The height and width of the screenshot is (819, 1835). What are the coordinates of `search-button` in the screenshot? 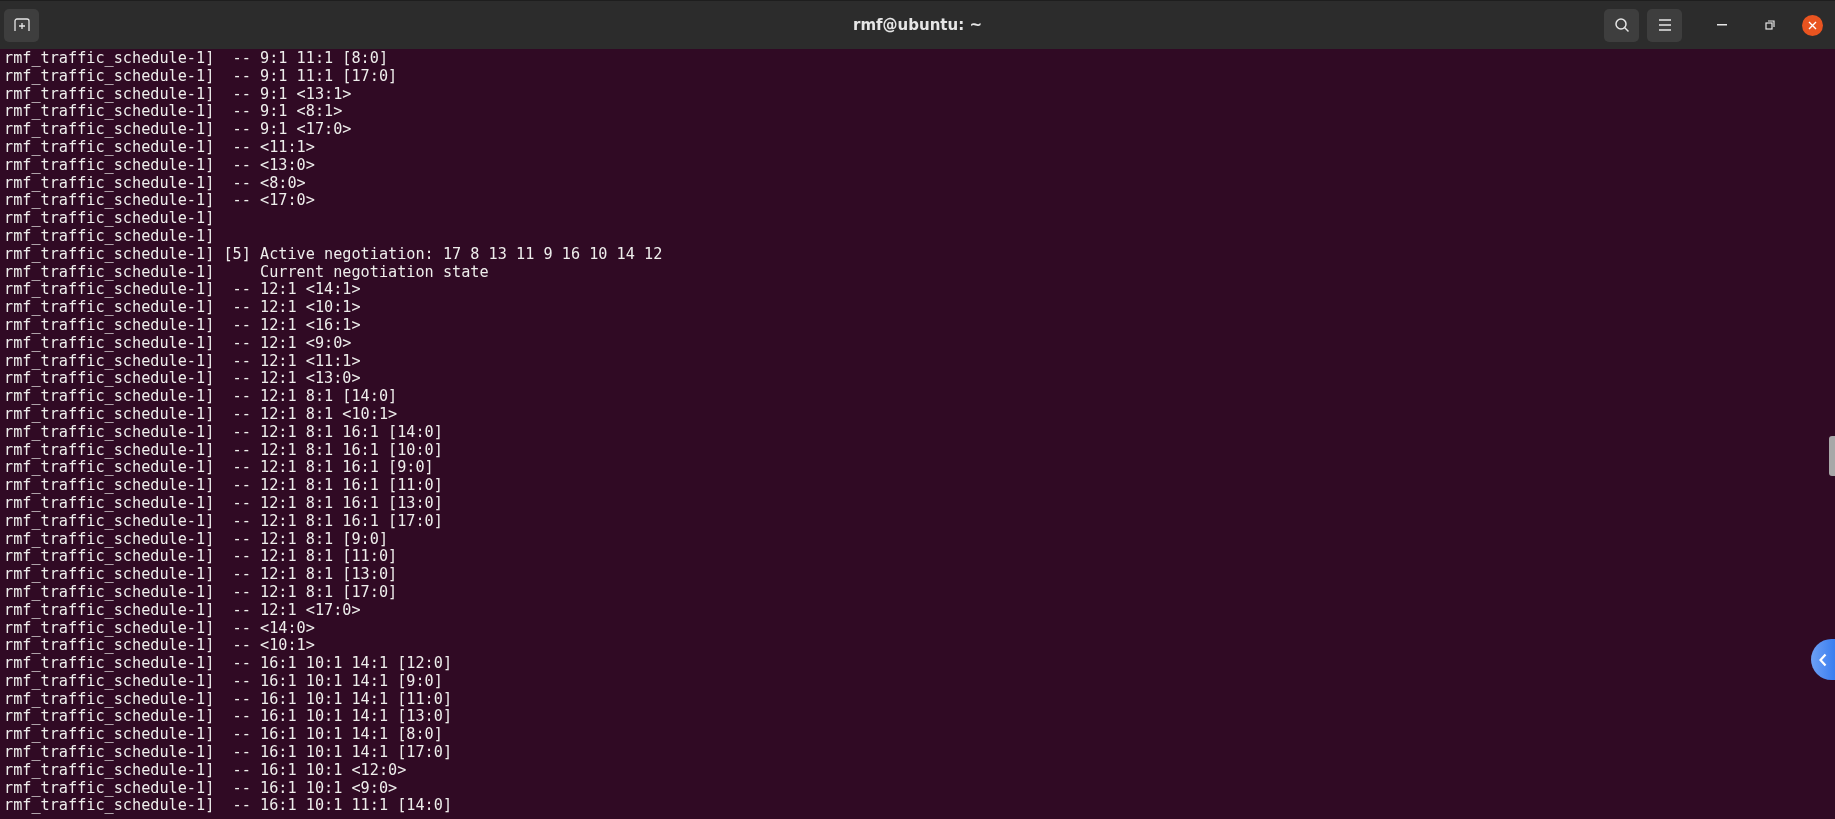 It's located at (1621, 25).